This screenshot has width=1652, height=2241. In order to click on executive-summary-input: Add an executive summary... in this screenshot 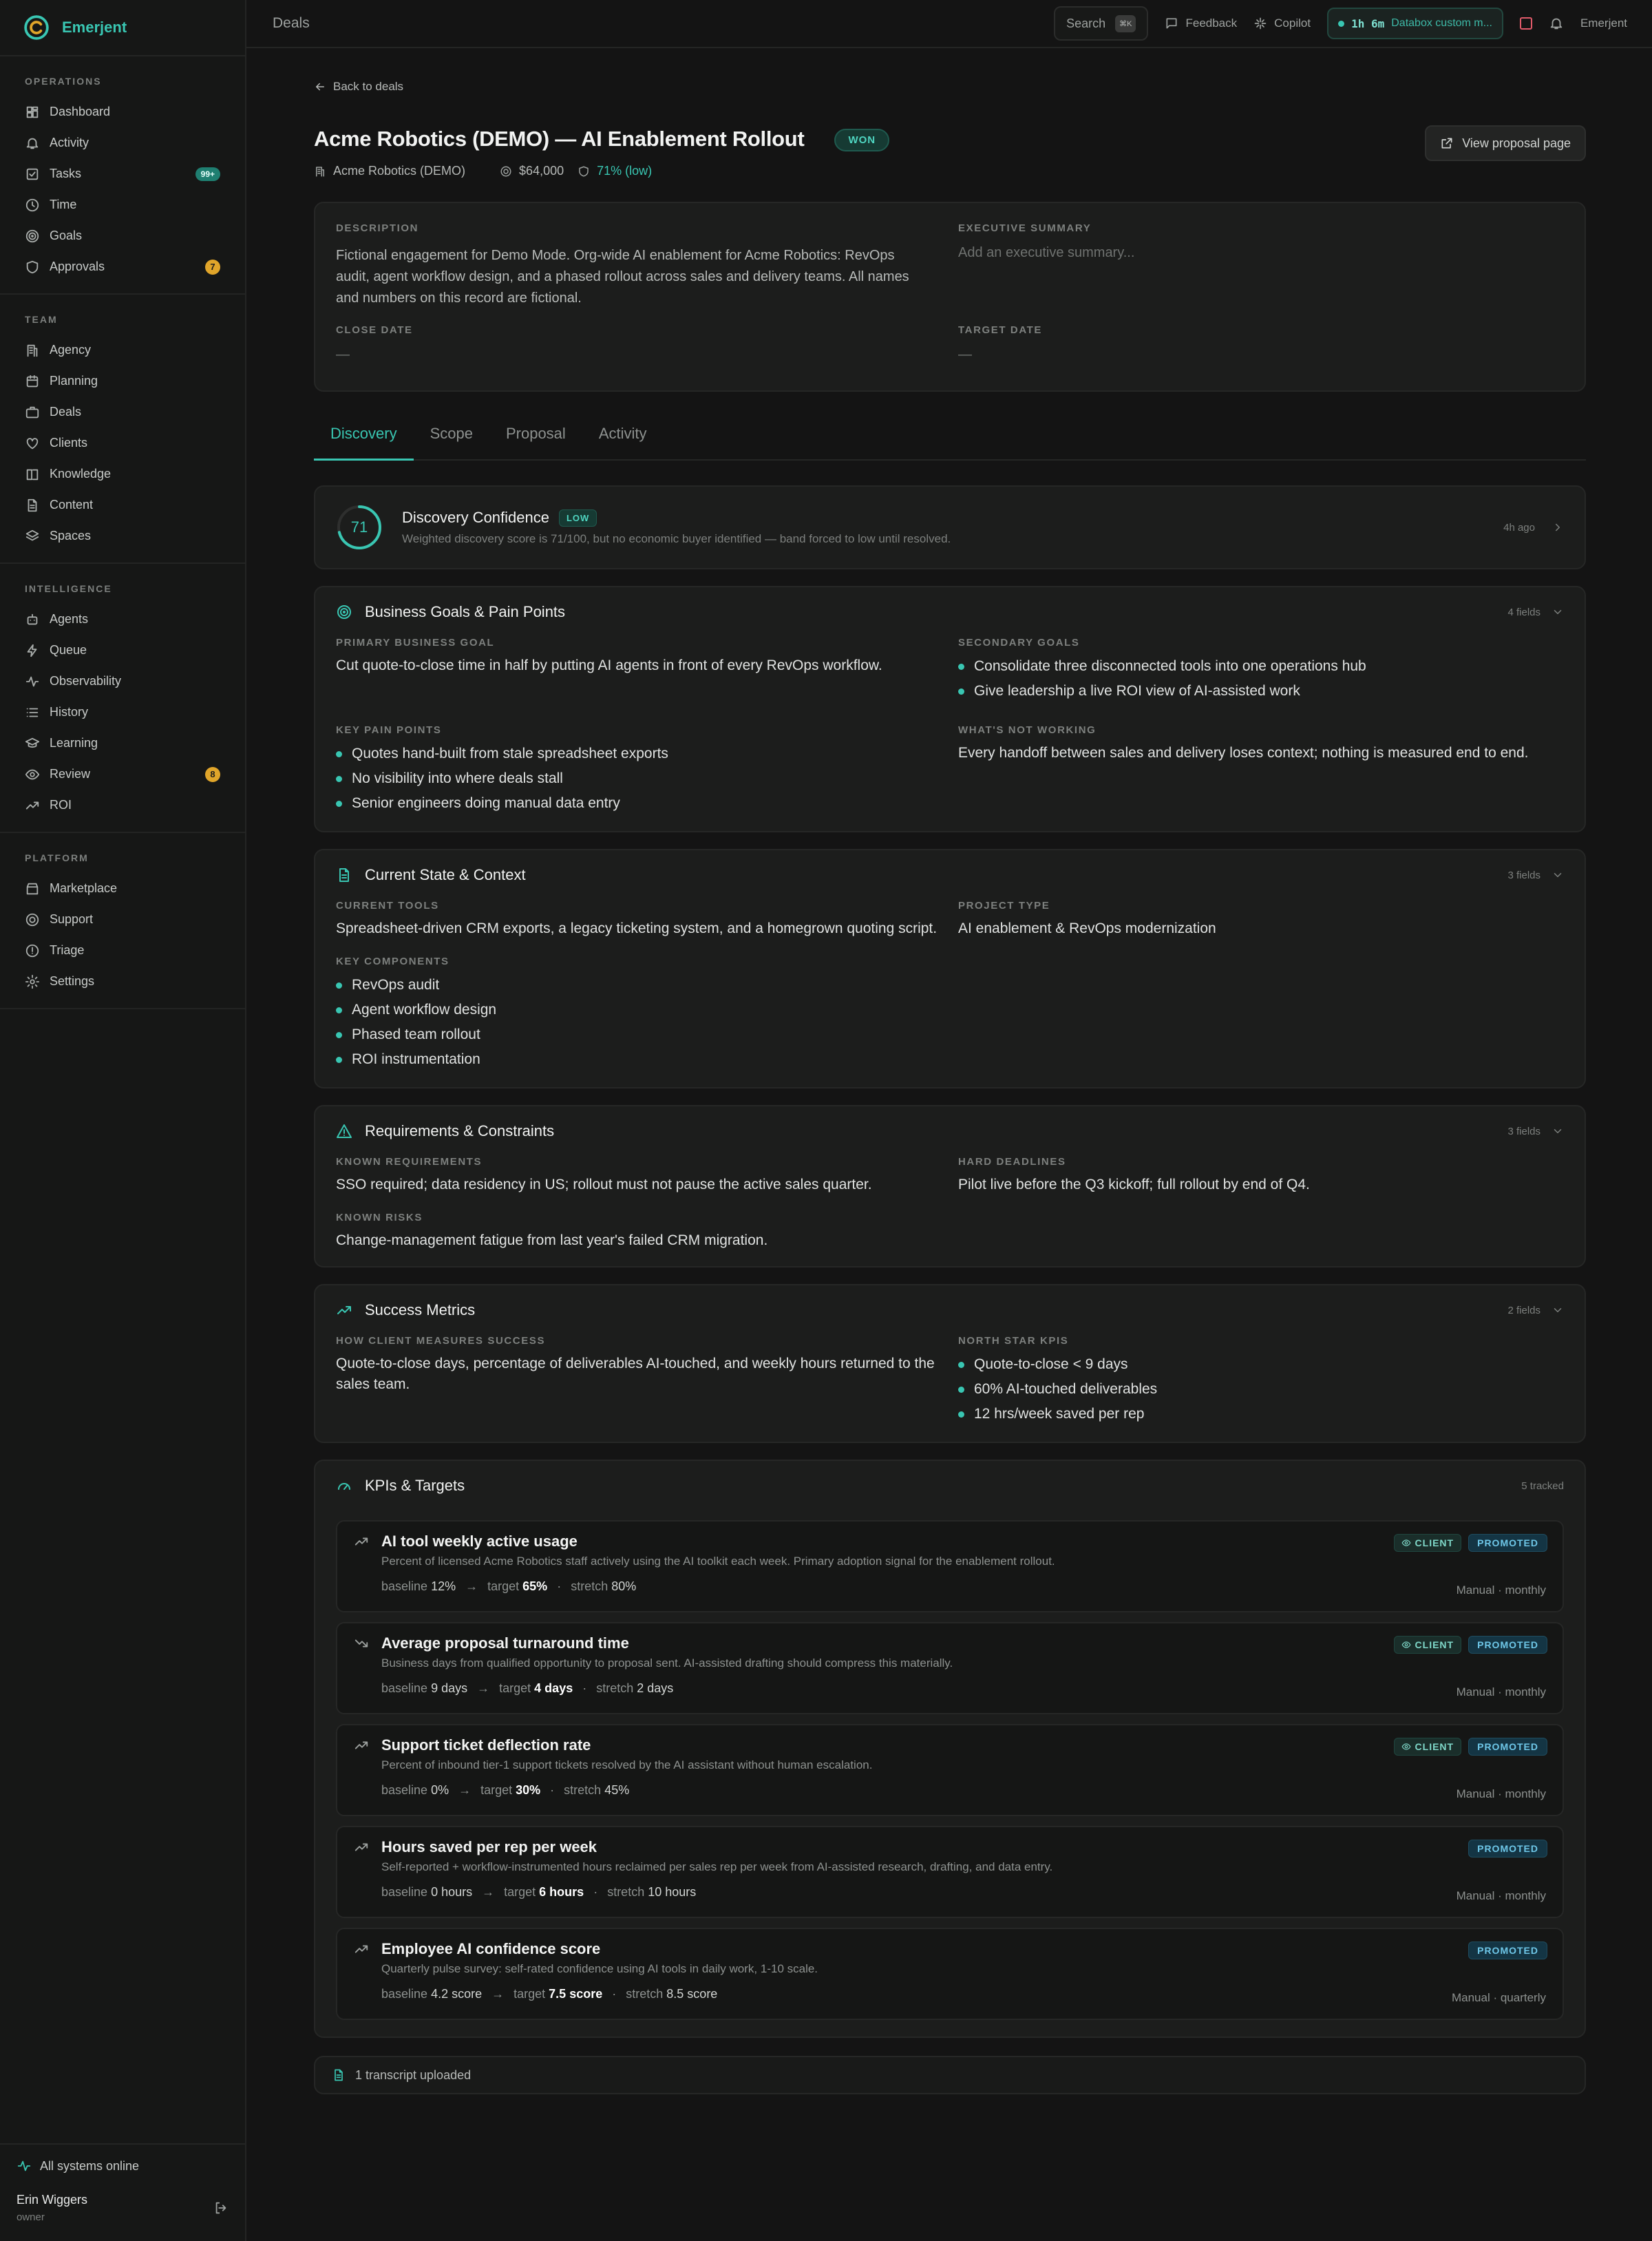, I will do `click(1261, 253)`.